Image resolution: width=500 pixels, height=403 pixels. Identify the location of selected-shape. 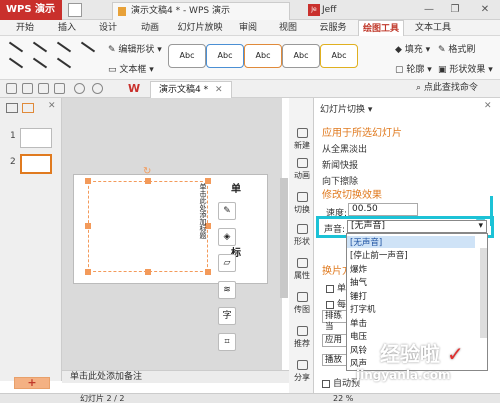
(148, 226).